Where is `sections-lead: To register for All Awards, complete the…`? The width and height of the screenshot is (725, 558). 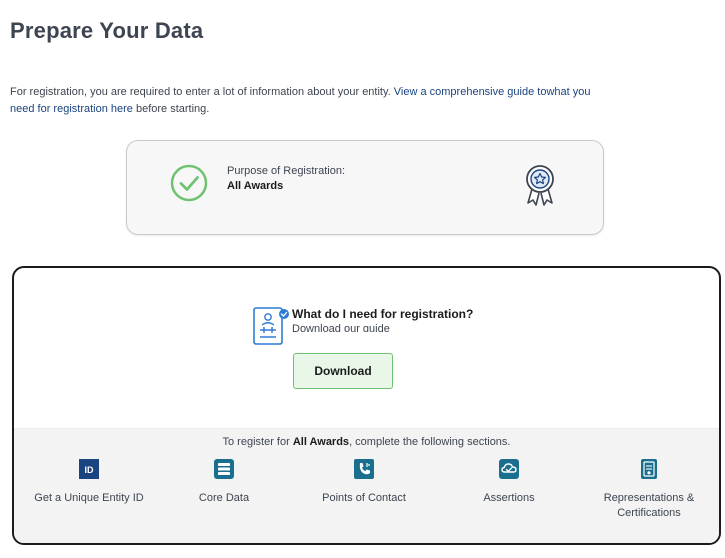
sections-lead: To register for All Awards, complete the… is located at coordinates (366, 442).